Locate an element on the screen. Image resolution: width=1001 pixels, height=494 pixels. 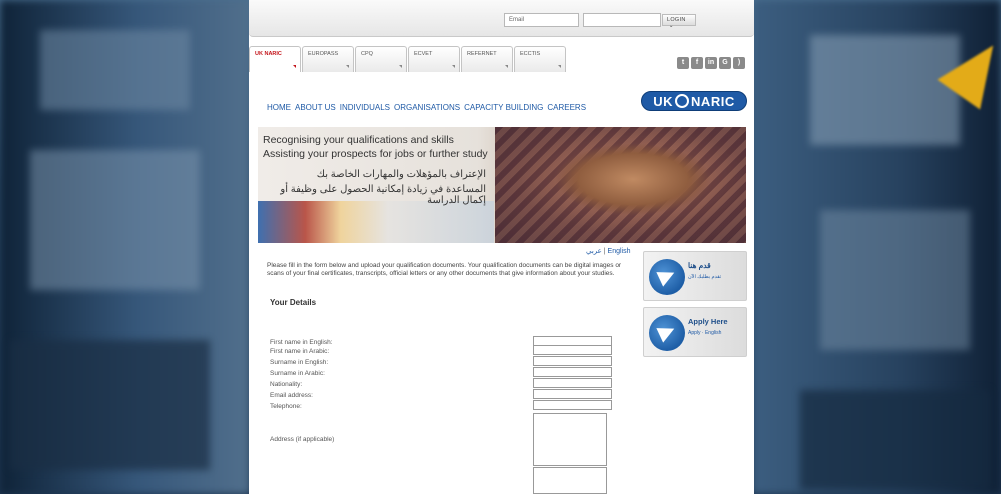
nav-careers: CAREERS is located at coordinates (566, 107).